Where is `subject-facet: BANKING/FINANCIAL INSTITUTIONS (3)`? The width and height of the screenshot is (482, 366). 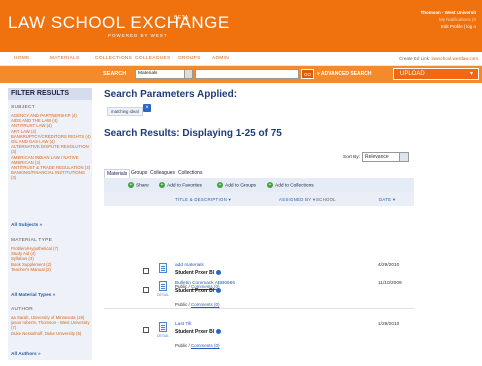
subject-facet: BANKING/FINANCIAL INSTITUTIONS (3) is located at coordinates (51, 175).